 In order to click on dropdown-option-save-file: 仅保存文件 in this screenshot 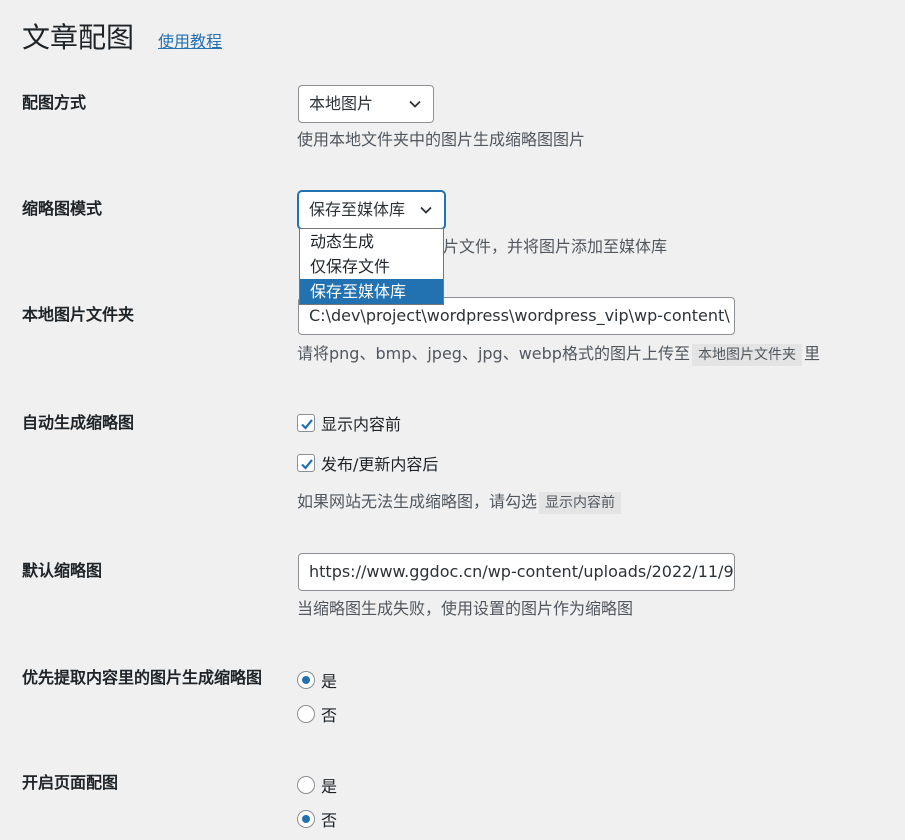, I will do `click(371, 266)`.